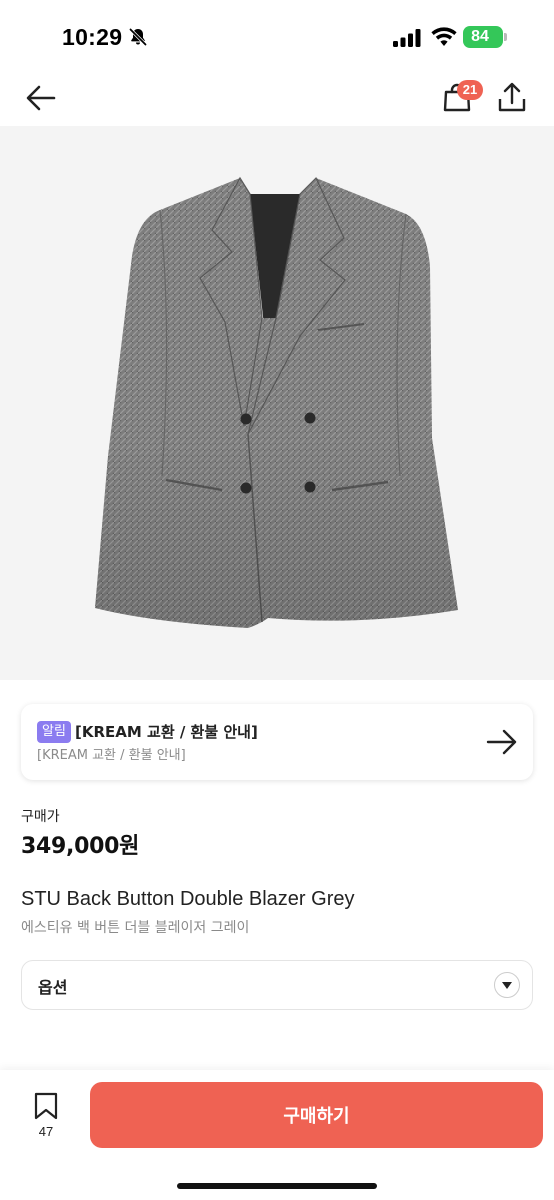  I want to click on share-button, so click(512, 98).